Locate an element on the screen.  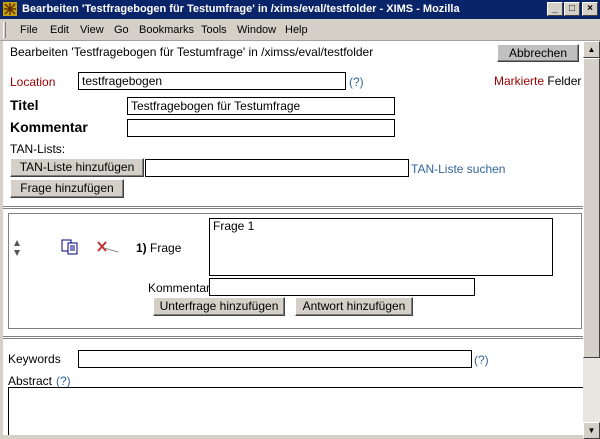
maximize-button: □ is located at coordinates (572, 9).